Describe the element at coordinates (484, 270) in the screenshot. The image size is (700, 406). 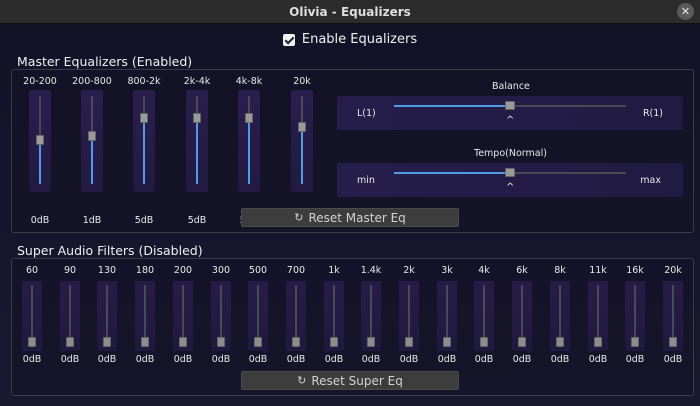
I see `super-band-label: 4k` at that location.